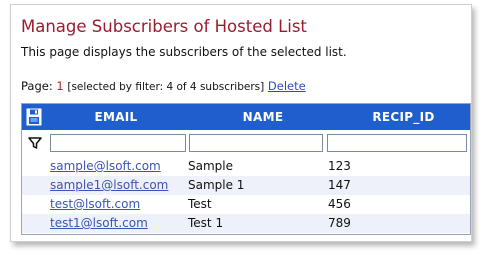  What do you see at coordinates (210, 166) in the screenshot?
I see `name-cell: Sample` at bounding box center [210, 166].